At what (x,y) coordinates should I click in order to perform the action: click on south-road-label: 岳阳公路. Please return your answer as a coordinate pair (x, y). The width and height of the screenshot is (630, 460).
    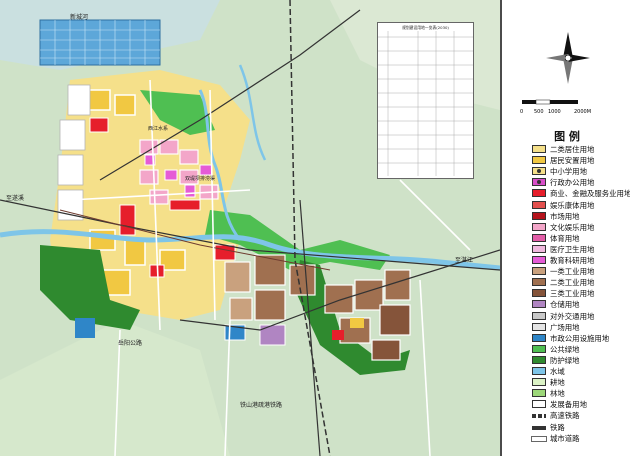
    Looking at the image, I should click on (130, 343).